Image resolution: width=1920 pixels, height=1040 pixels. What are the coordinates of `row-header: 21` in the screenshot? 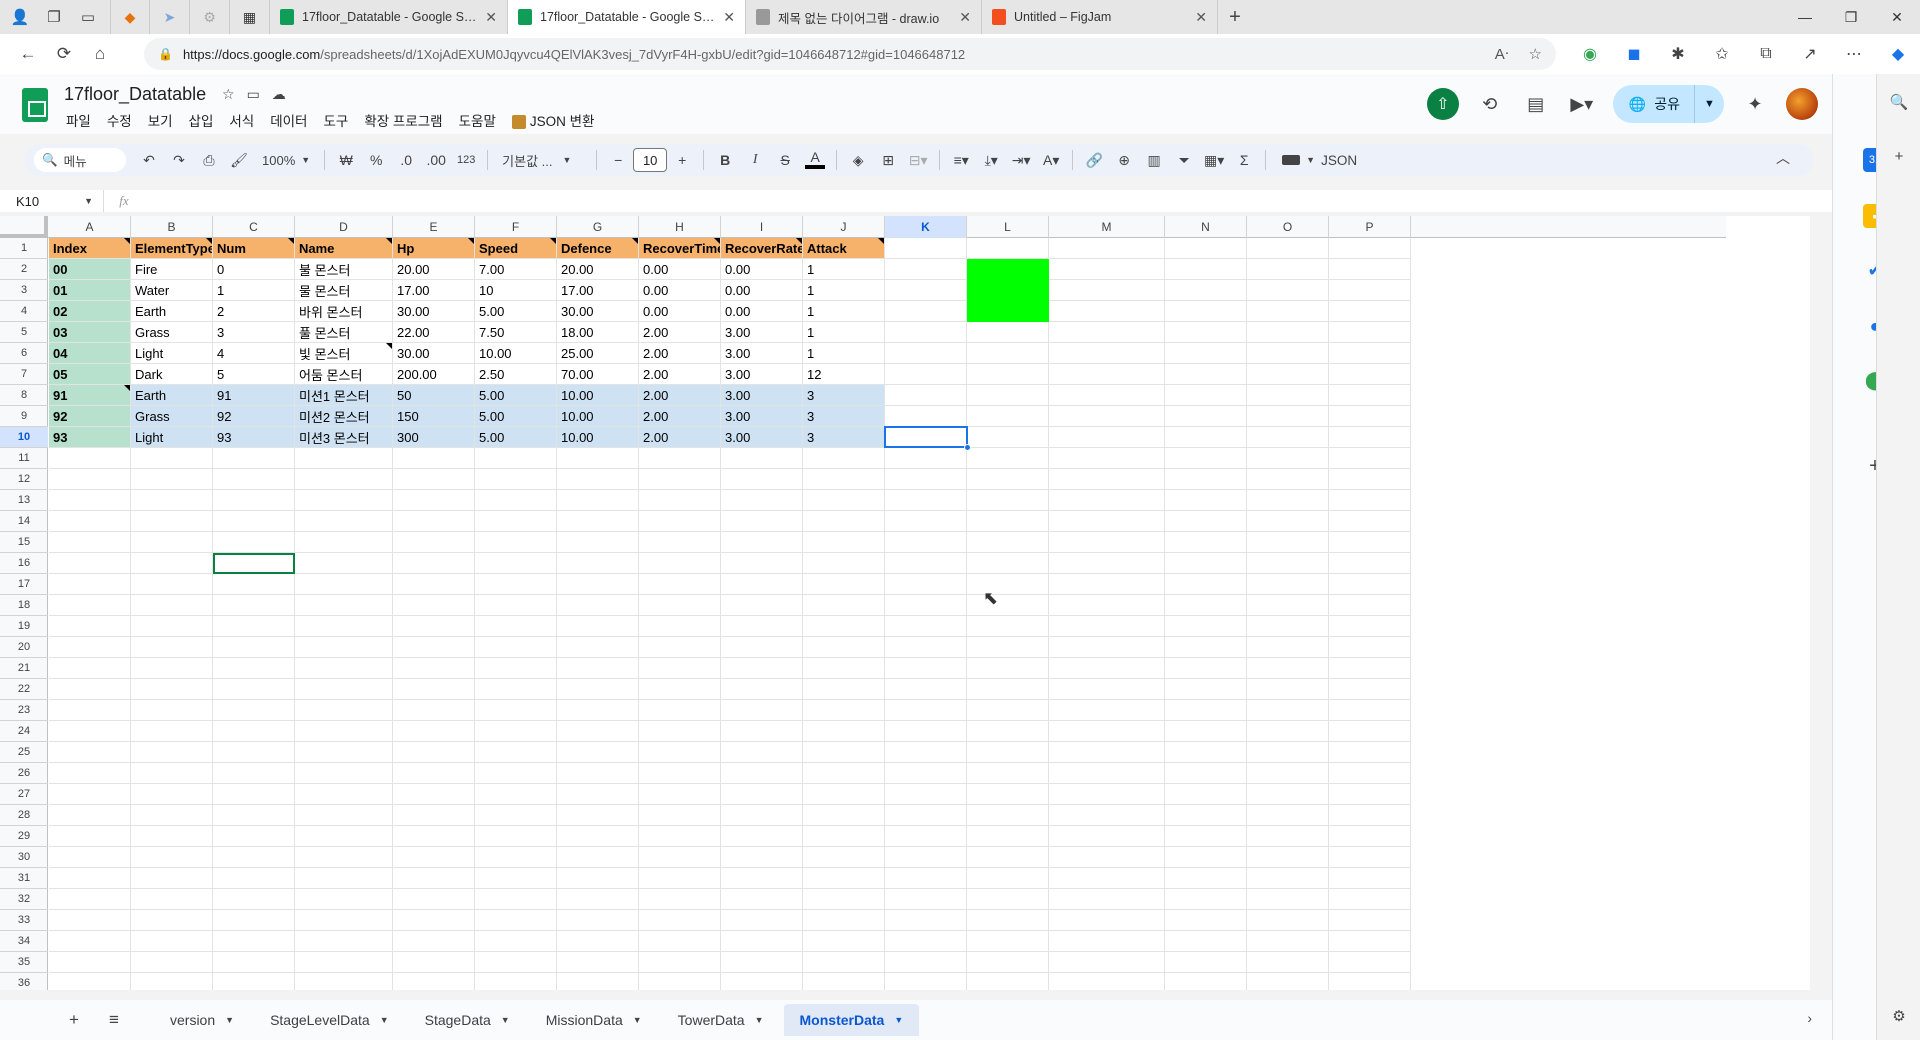 It's located at (24, 668).